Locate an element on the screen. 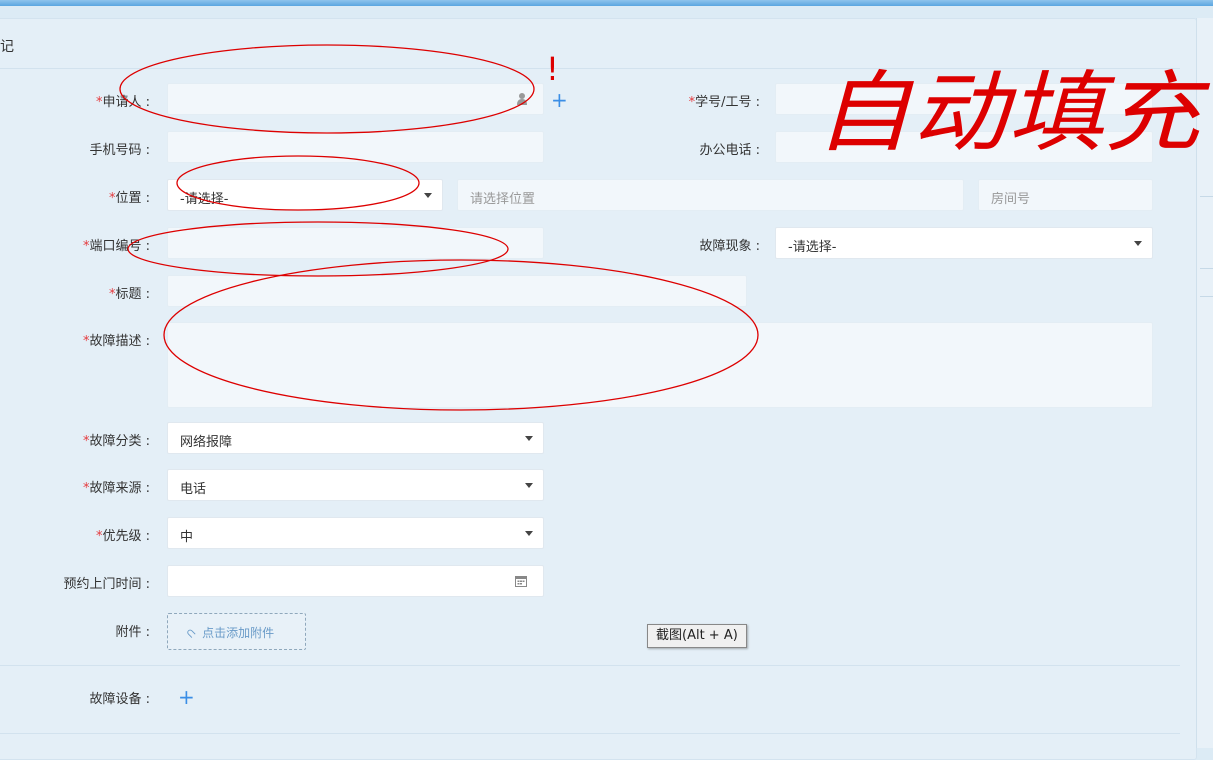  office-phone-input is located at coordinates (964, 147).